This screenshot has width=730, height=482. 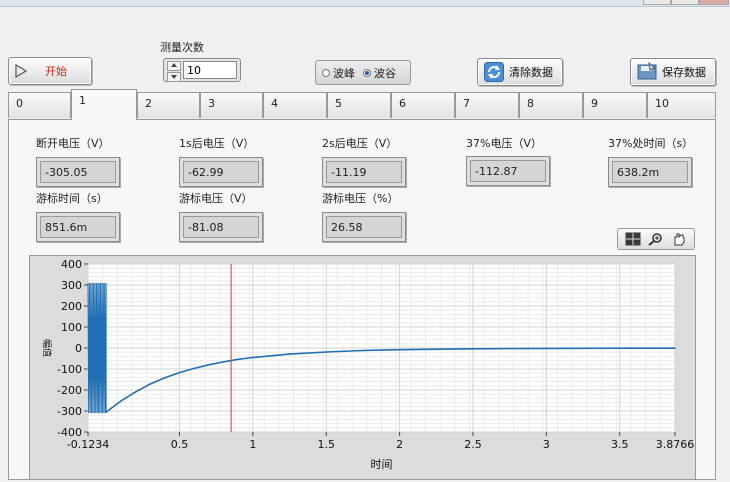 What do you see at coordinates (326, 72) in the screenshot?
I see `radio-peak-circle` at bounding box center [326, 72].